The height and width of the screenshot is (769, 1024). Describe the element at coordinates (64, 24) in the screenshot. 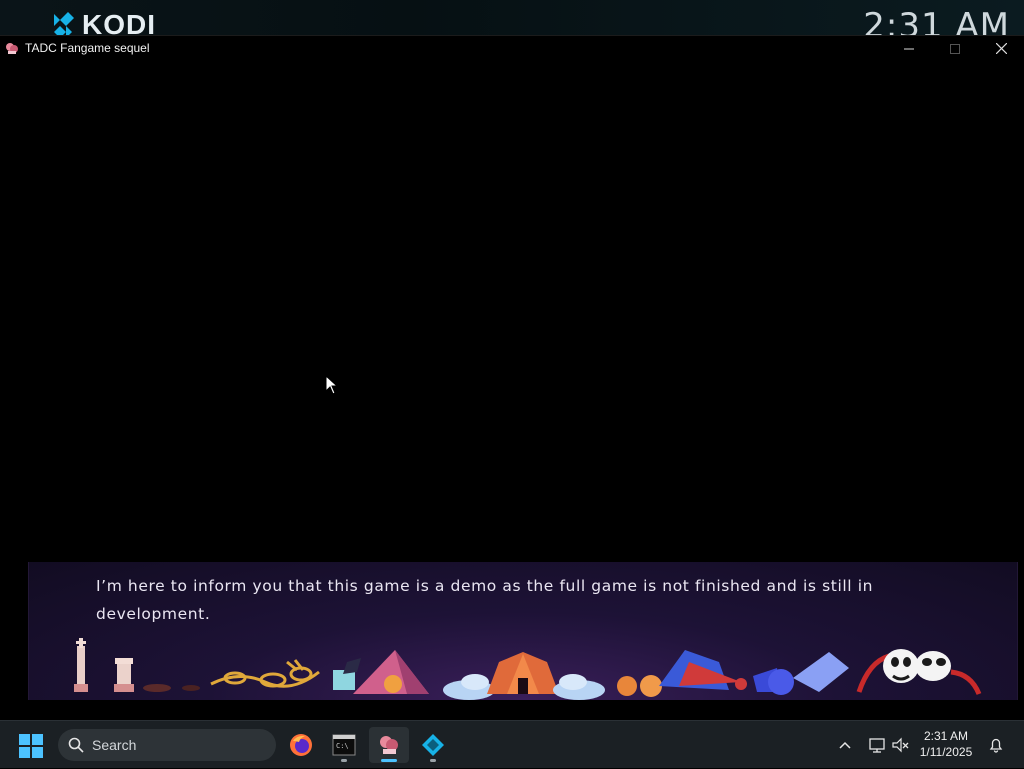

I see `kodi-logo-icon` at that location.